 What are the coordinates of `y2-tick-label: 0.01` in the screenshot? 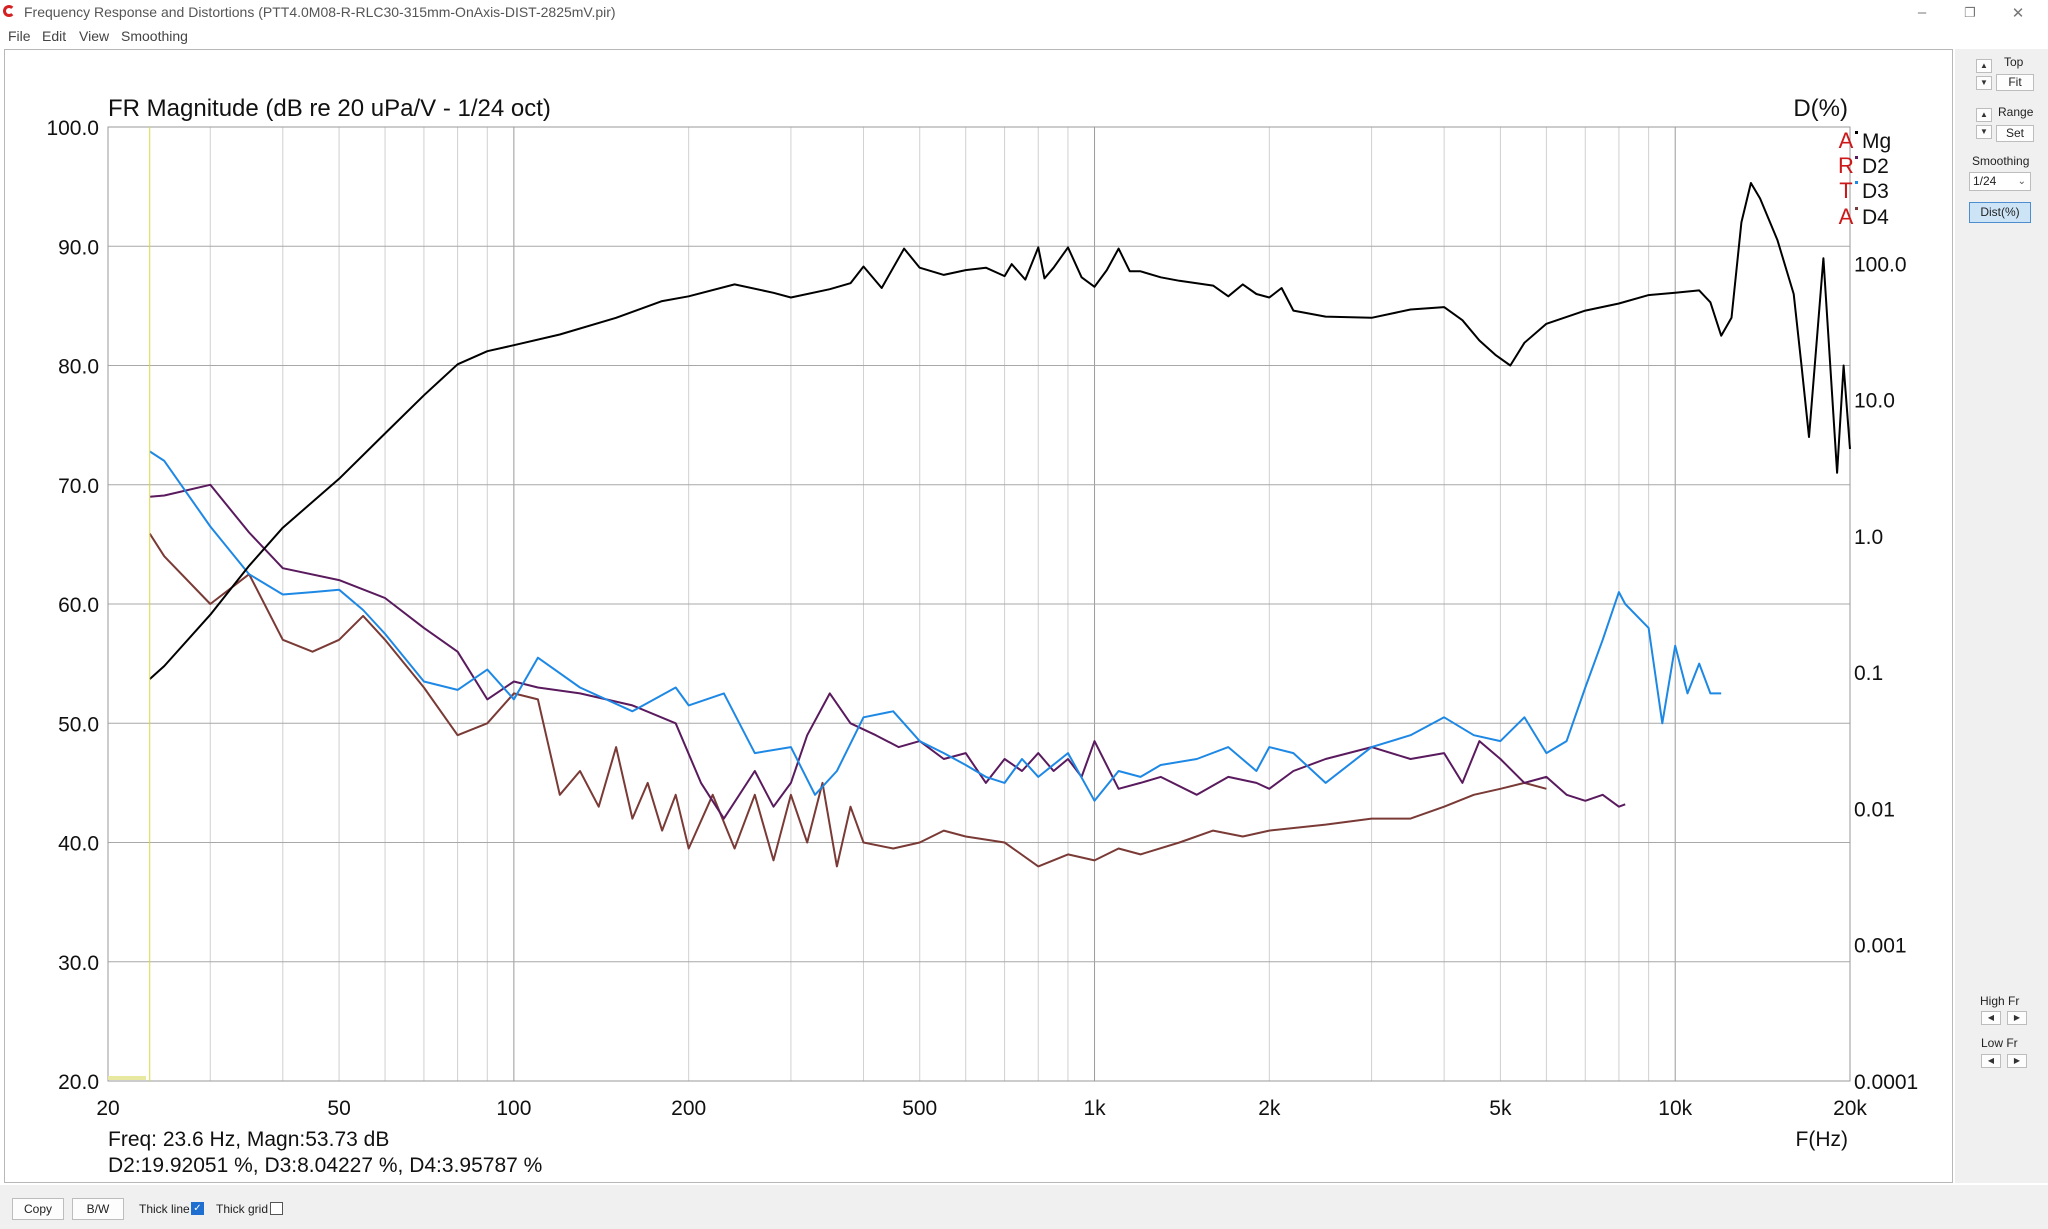 It's located at (1874, 809).